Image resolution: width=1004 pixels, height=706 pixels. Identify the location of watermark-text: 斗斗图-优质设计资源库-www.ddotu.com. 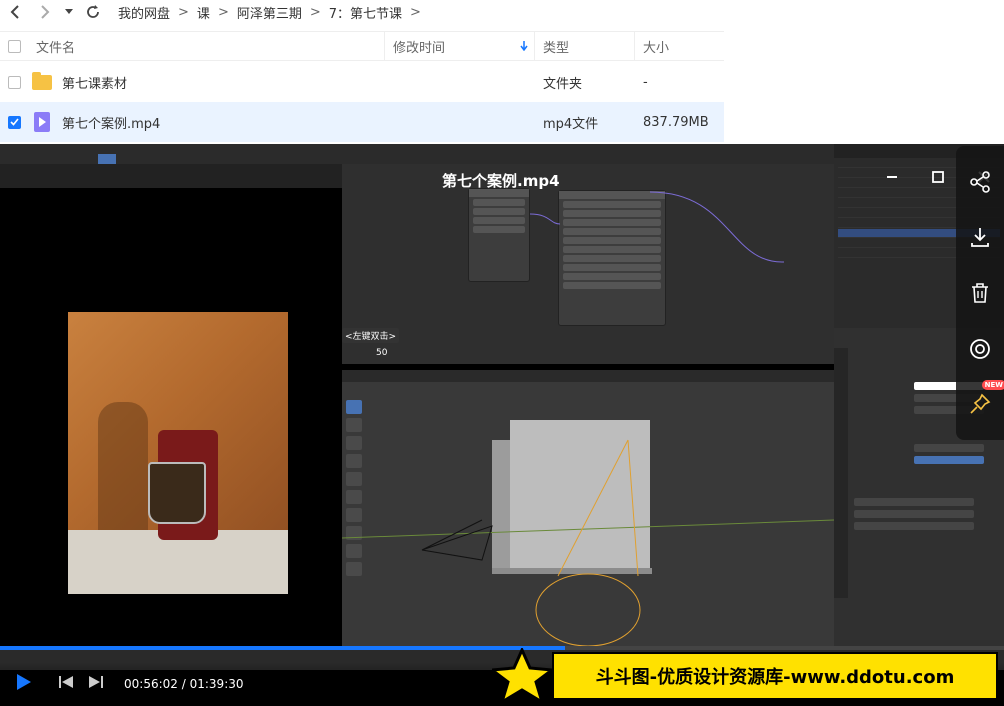
(775, 677).